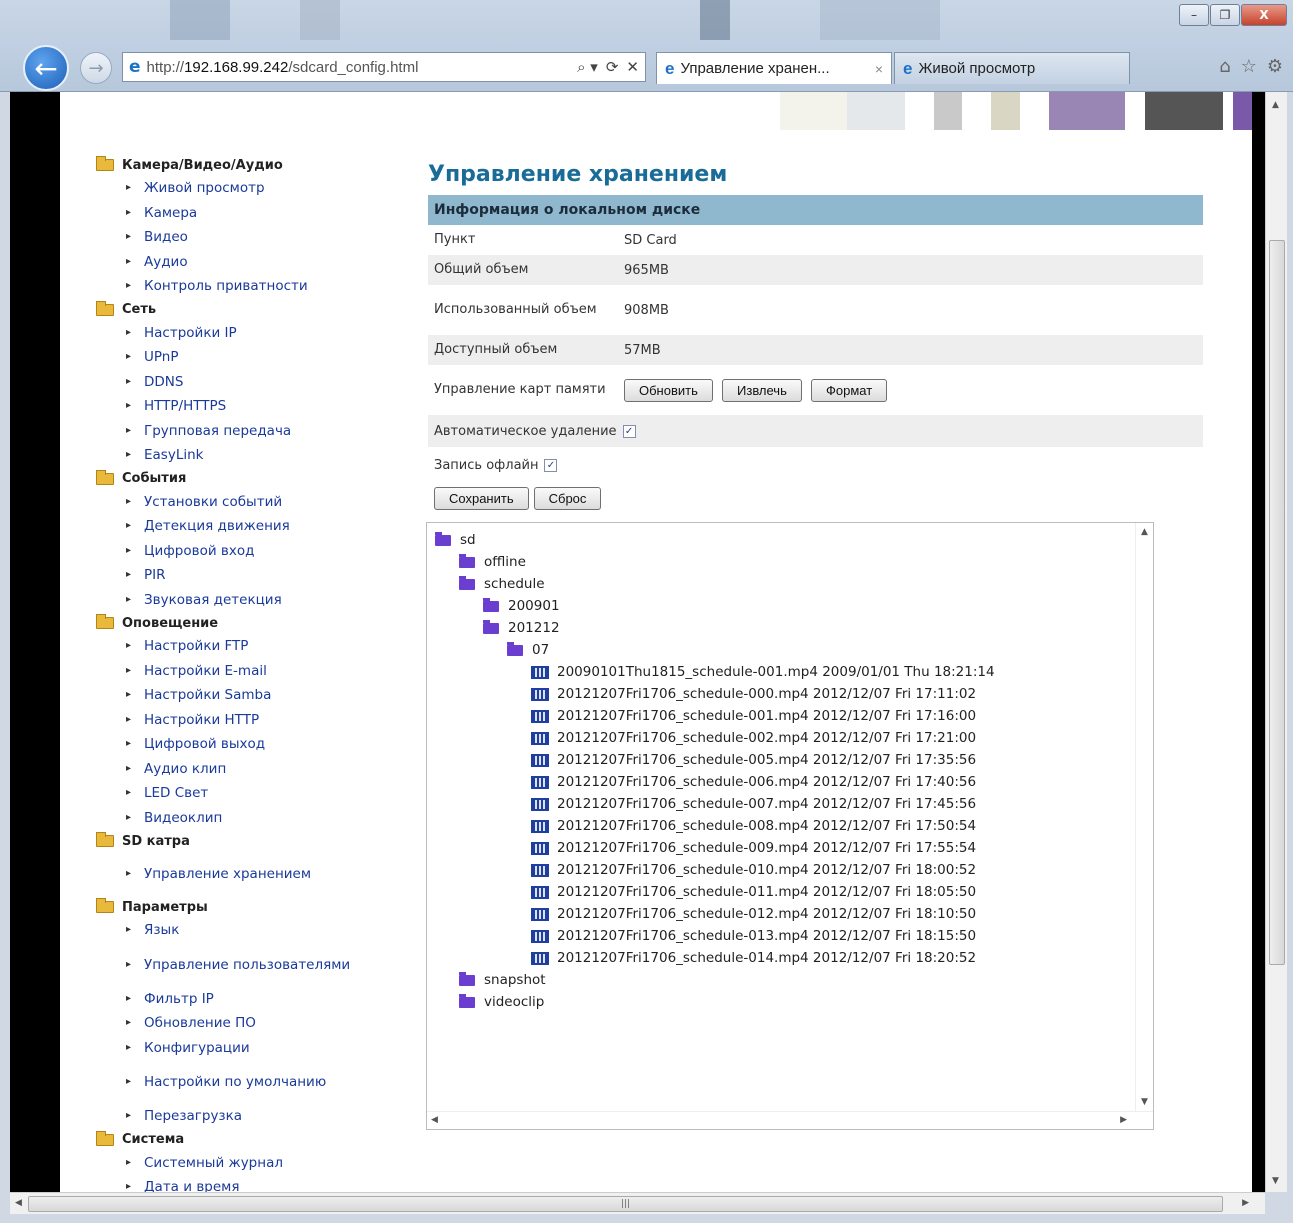 The width and height of the screenshot is (1293, 1223). Describe the element at coordinates (231, 406) in the screenshot. I see `sidebar-item: ▸ HTTP/HTTPS` at that location.